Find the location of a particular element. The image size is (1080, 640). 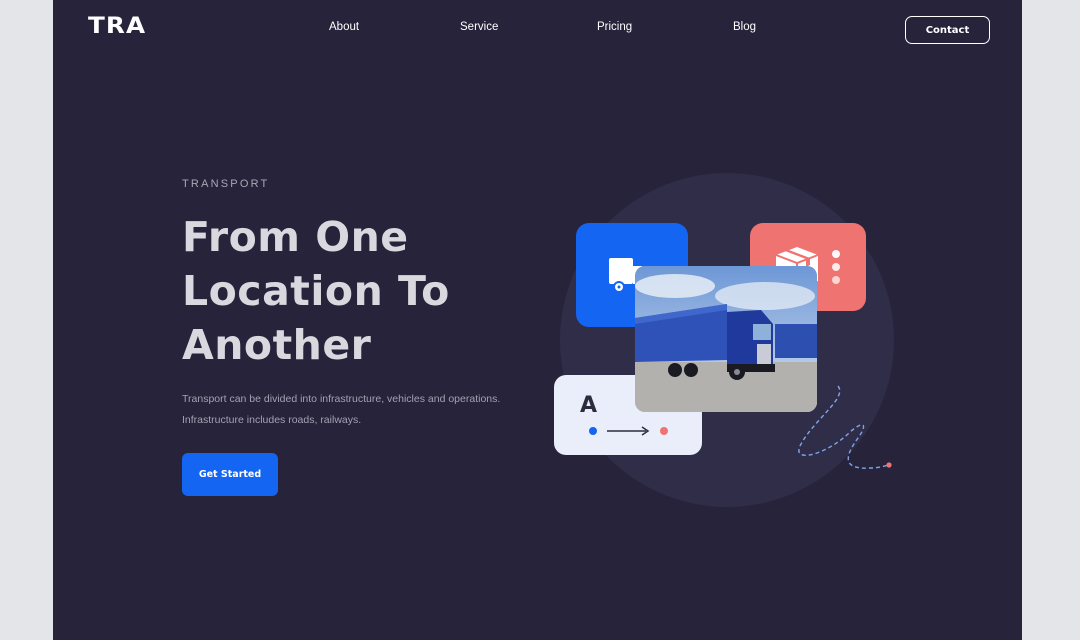

hero-headline: From One Location To Another is located at coordinates (372, 291).